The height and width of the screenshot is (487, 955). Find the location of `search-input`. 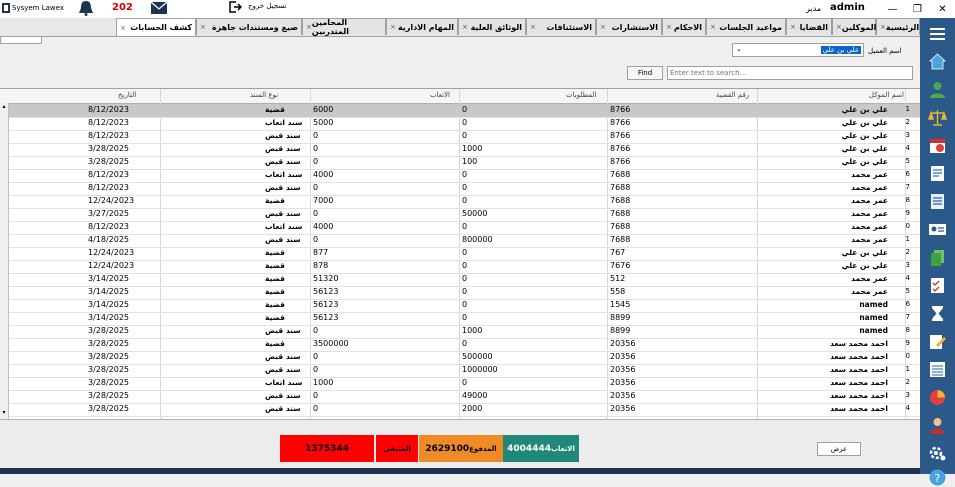

search-input is located at coordinates (790, 73).